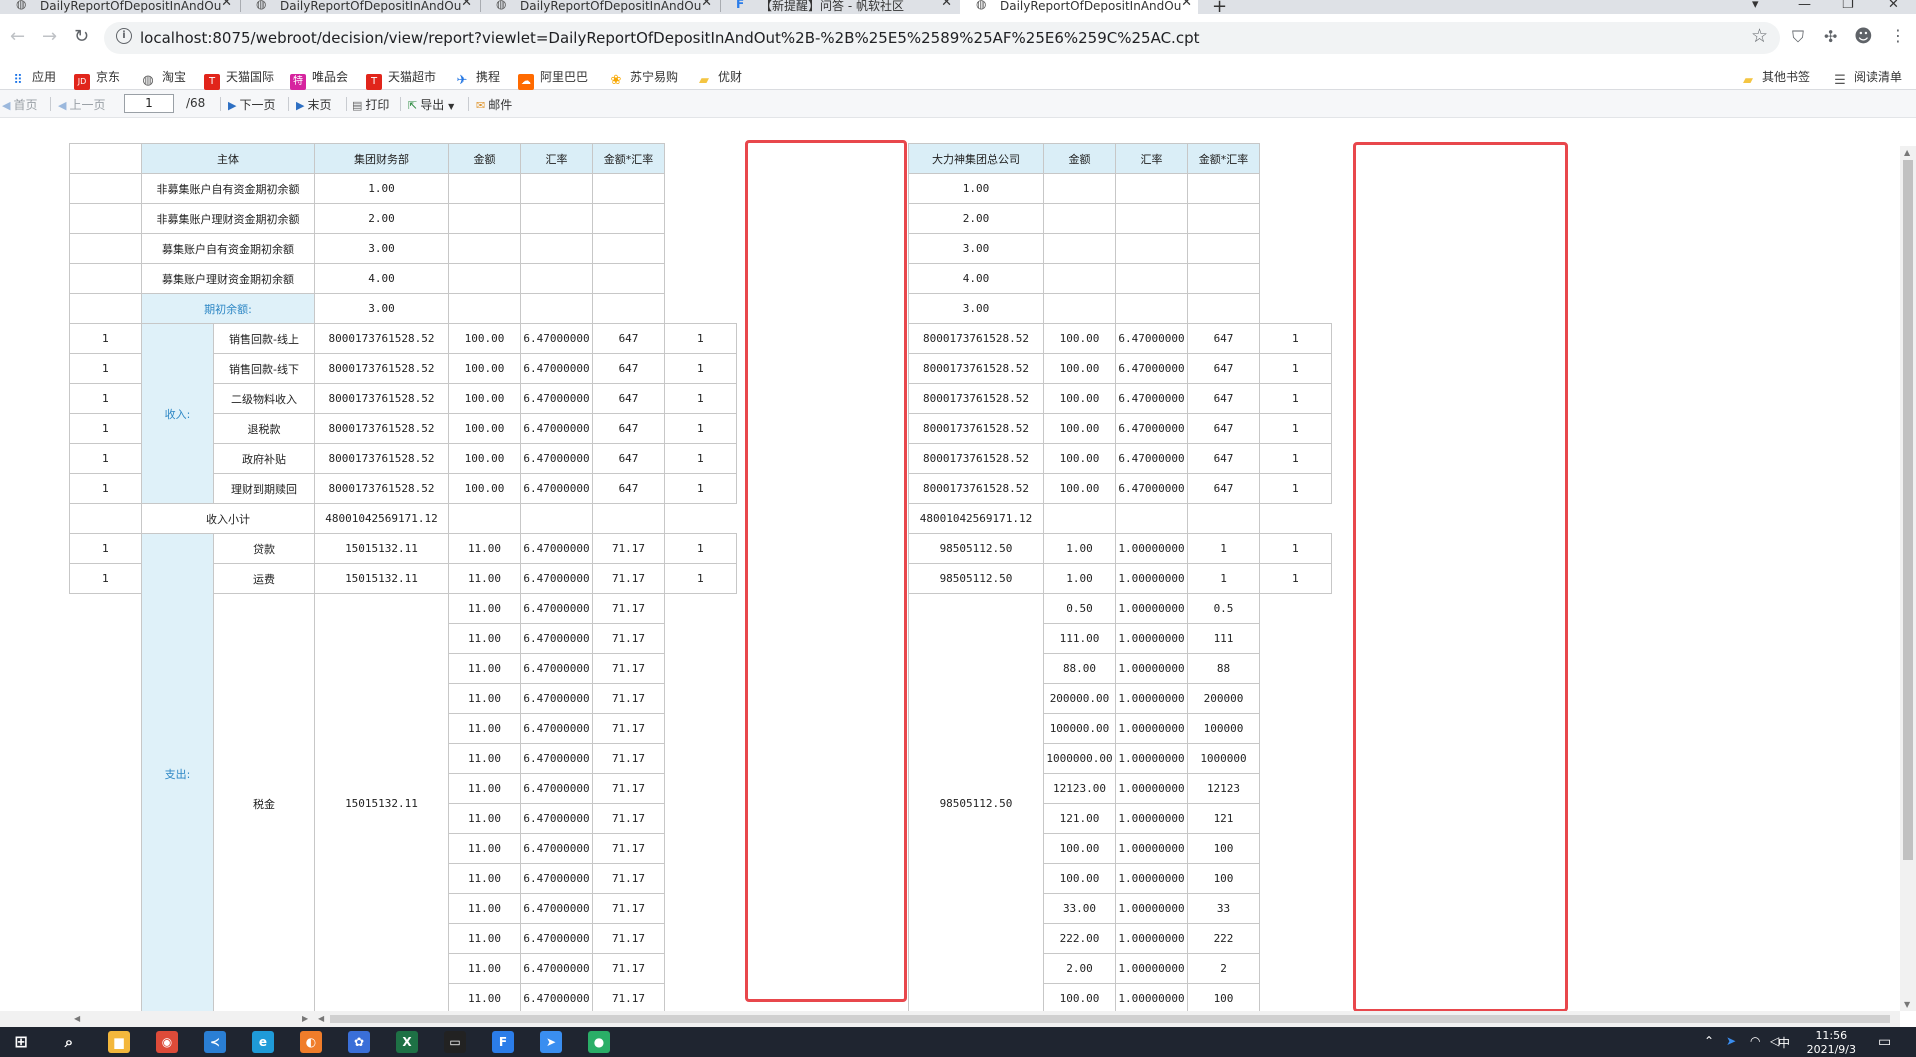  I want to click on horizontal-scroll-thumb, so click(1110, 1019).